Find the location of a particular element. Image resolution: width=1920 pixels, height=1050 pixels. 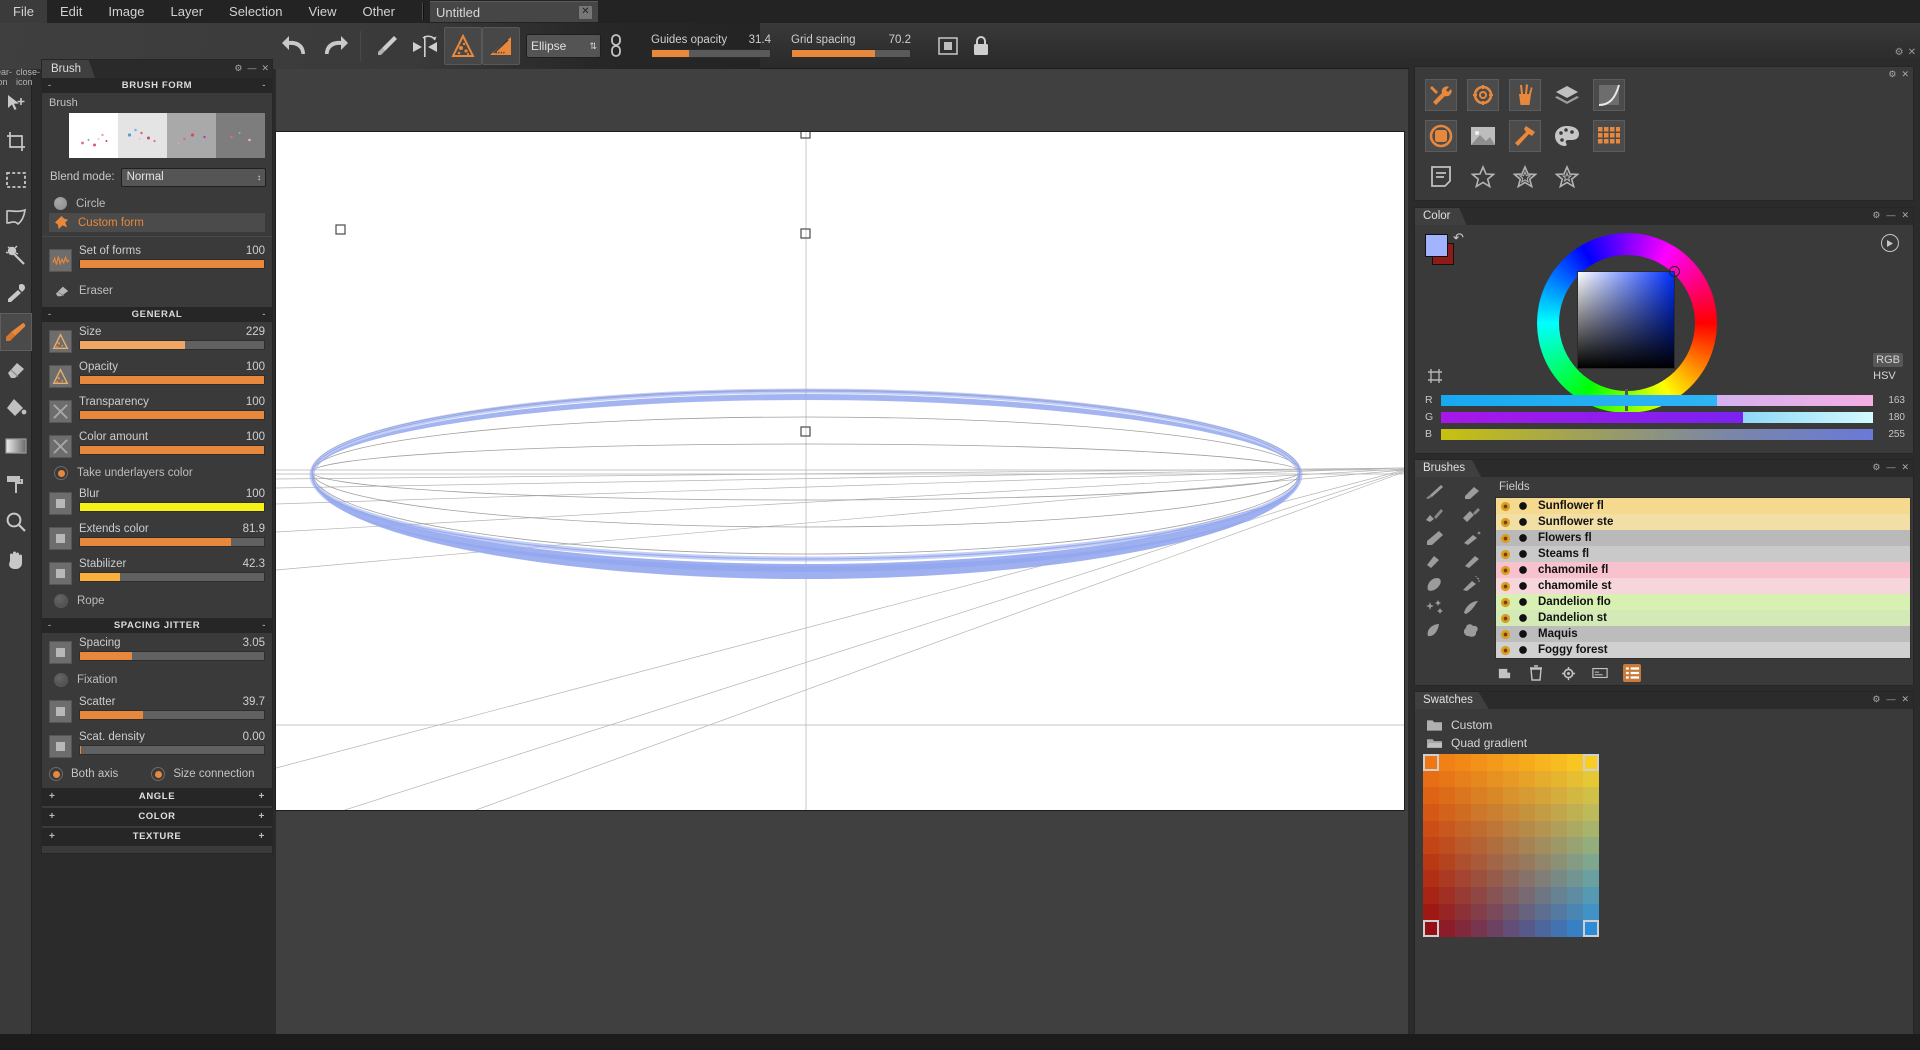

eraser-option: Eraser is located at coordinates (157, 291).